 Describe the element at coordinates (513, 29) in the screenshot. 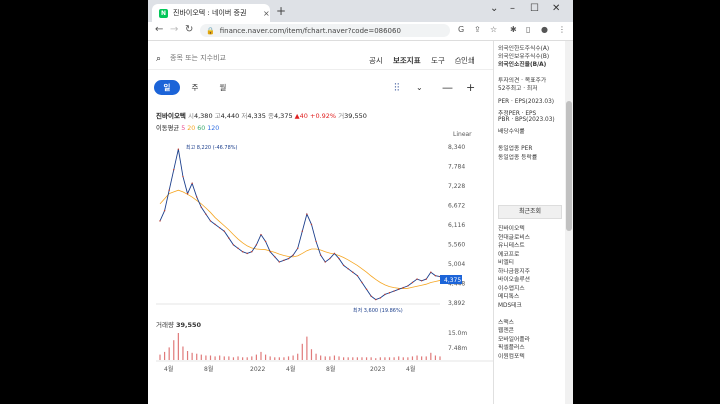

I see `extensions-icon: ✱` at that location.